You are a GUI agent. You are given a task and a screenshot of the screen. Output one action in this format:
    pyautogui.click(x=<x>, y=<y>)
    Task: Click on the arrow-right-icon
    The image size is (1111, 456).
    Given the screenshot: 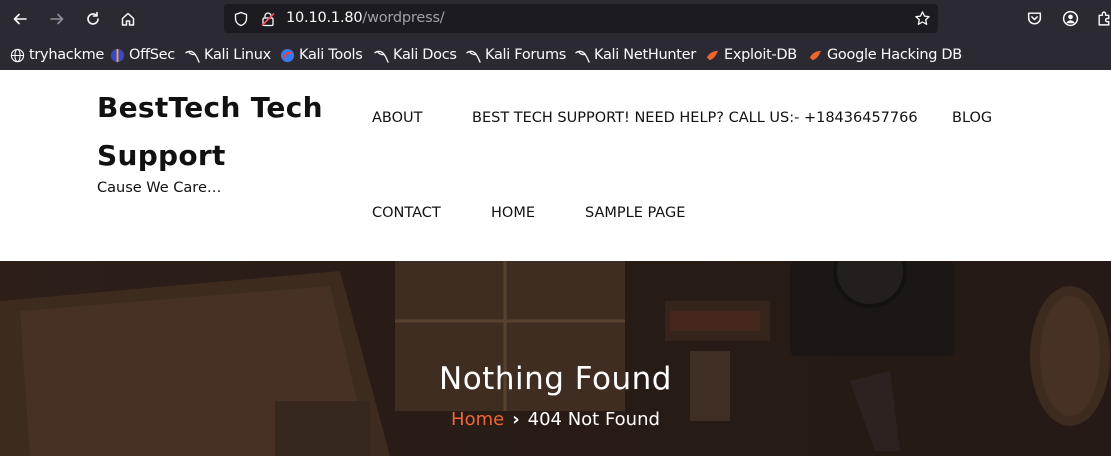 What is the action you would take?
    pyautogui.click(x=57, y=19)
    